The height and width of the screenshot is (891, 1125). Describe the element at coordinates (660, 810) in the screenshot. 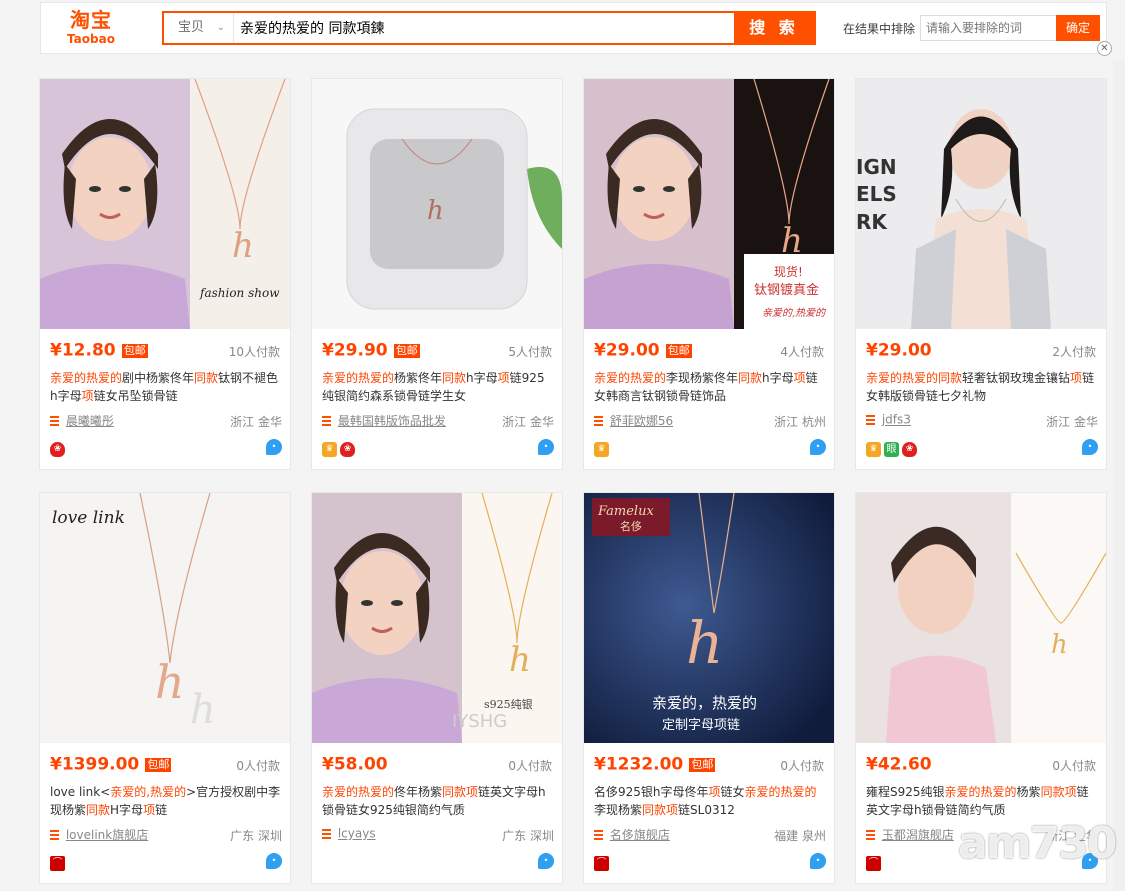

I see `title-segment: 同款项` at that location.